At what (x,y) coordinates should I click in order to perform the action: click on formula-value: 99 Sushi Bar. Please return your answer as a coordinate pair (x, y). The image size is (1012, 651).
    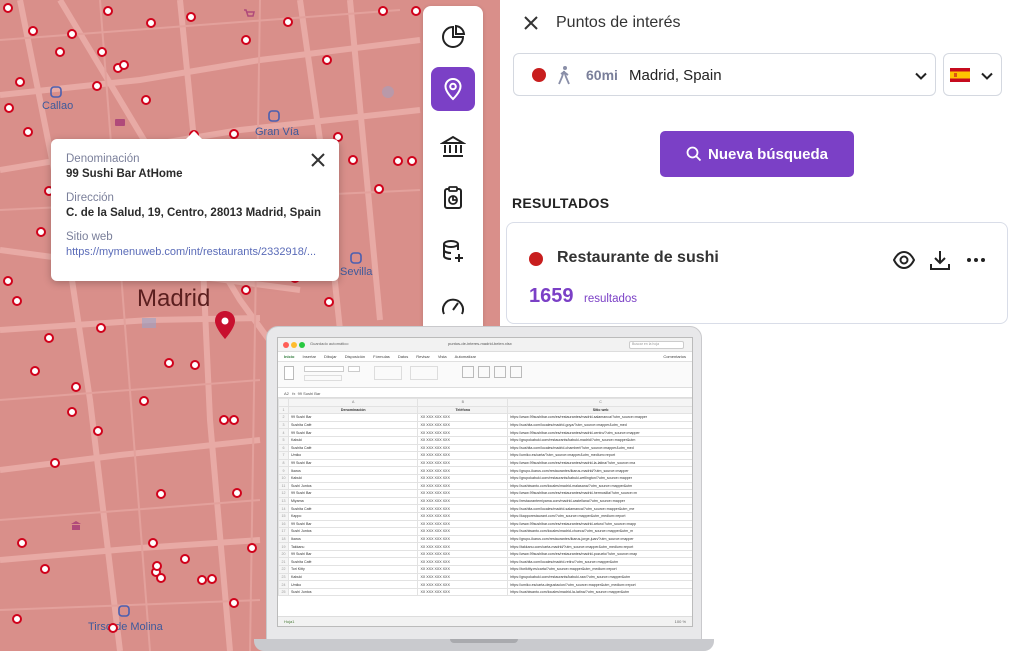
    Looking at the image, I should click on (309, 393).